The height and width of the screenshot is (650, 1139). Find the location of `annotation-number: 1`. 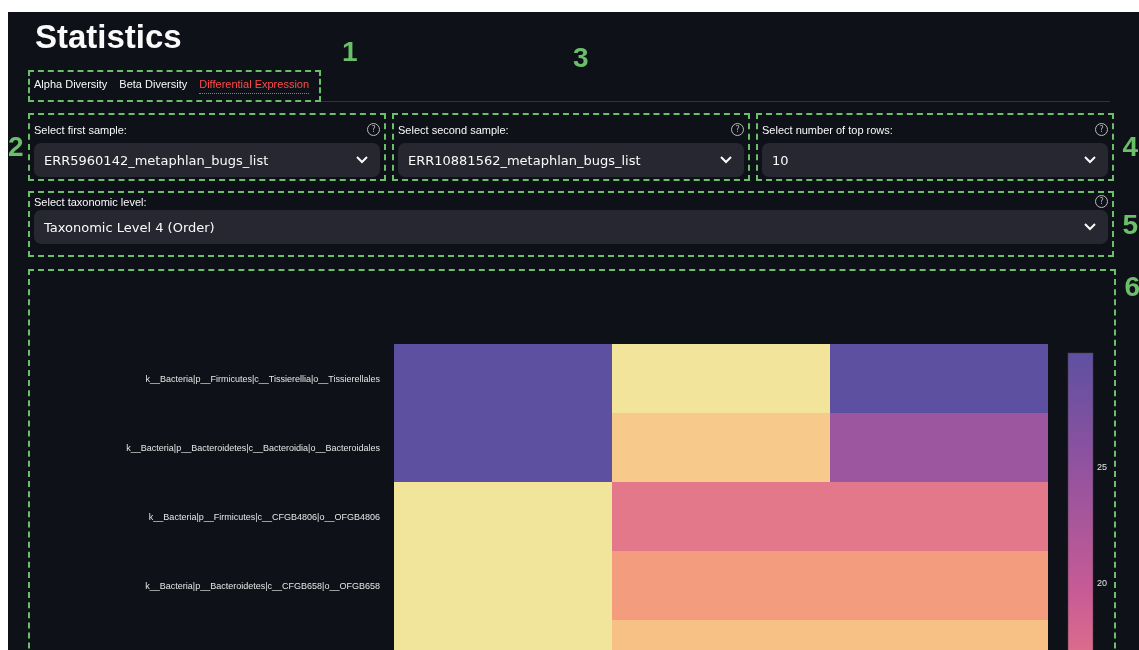

annotation-number: 1 is located at coordinates (350, 52).